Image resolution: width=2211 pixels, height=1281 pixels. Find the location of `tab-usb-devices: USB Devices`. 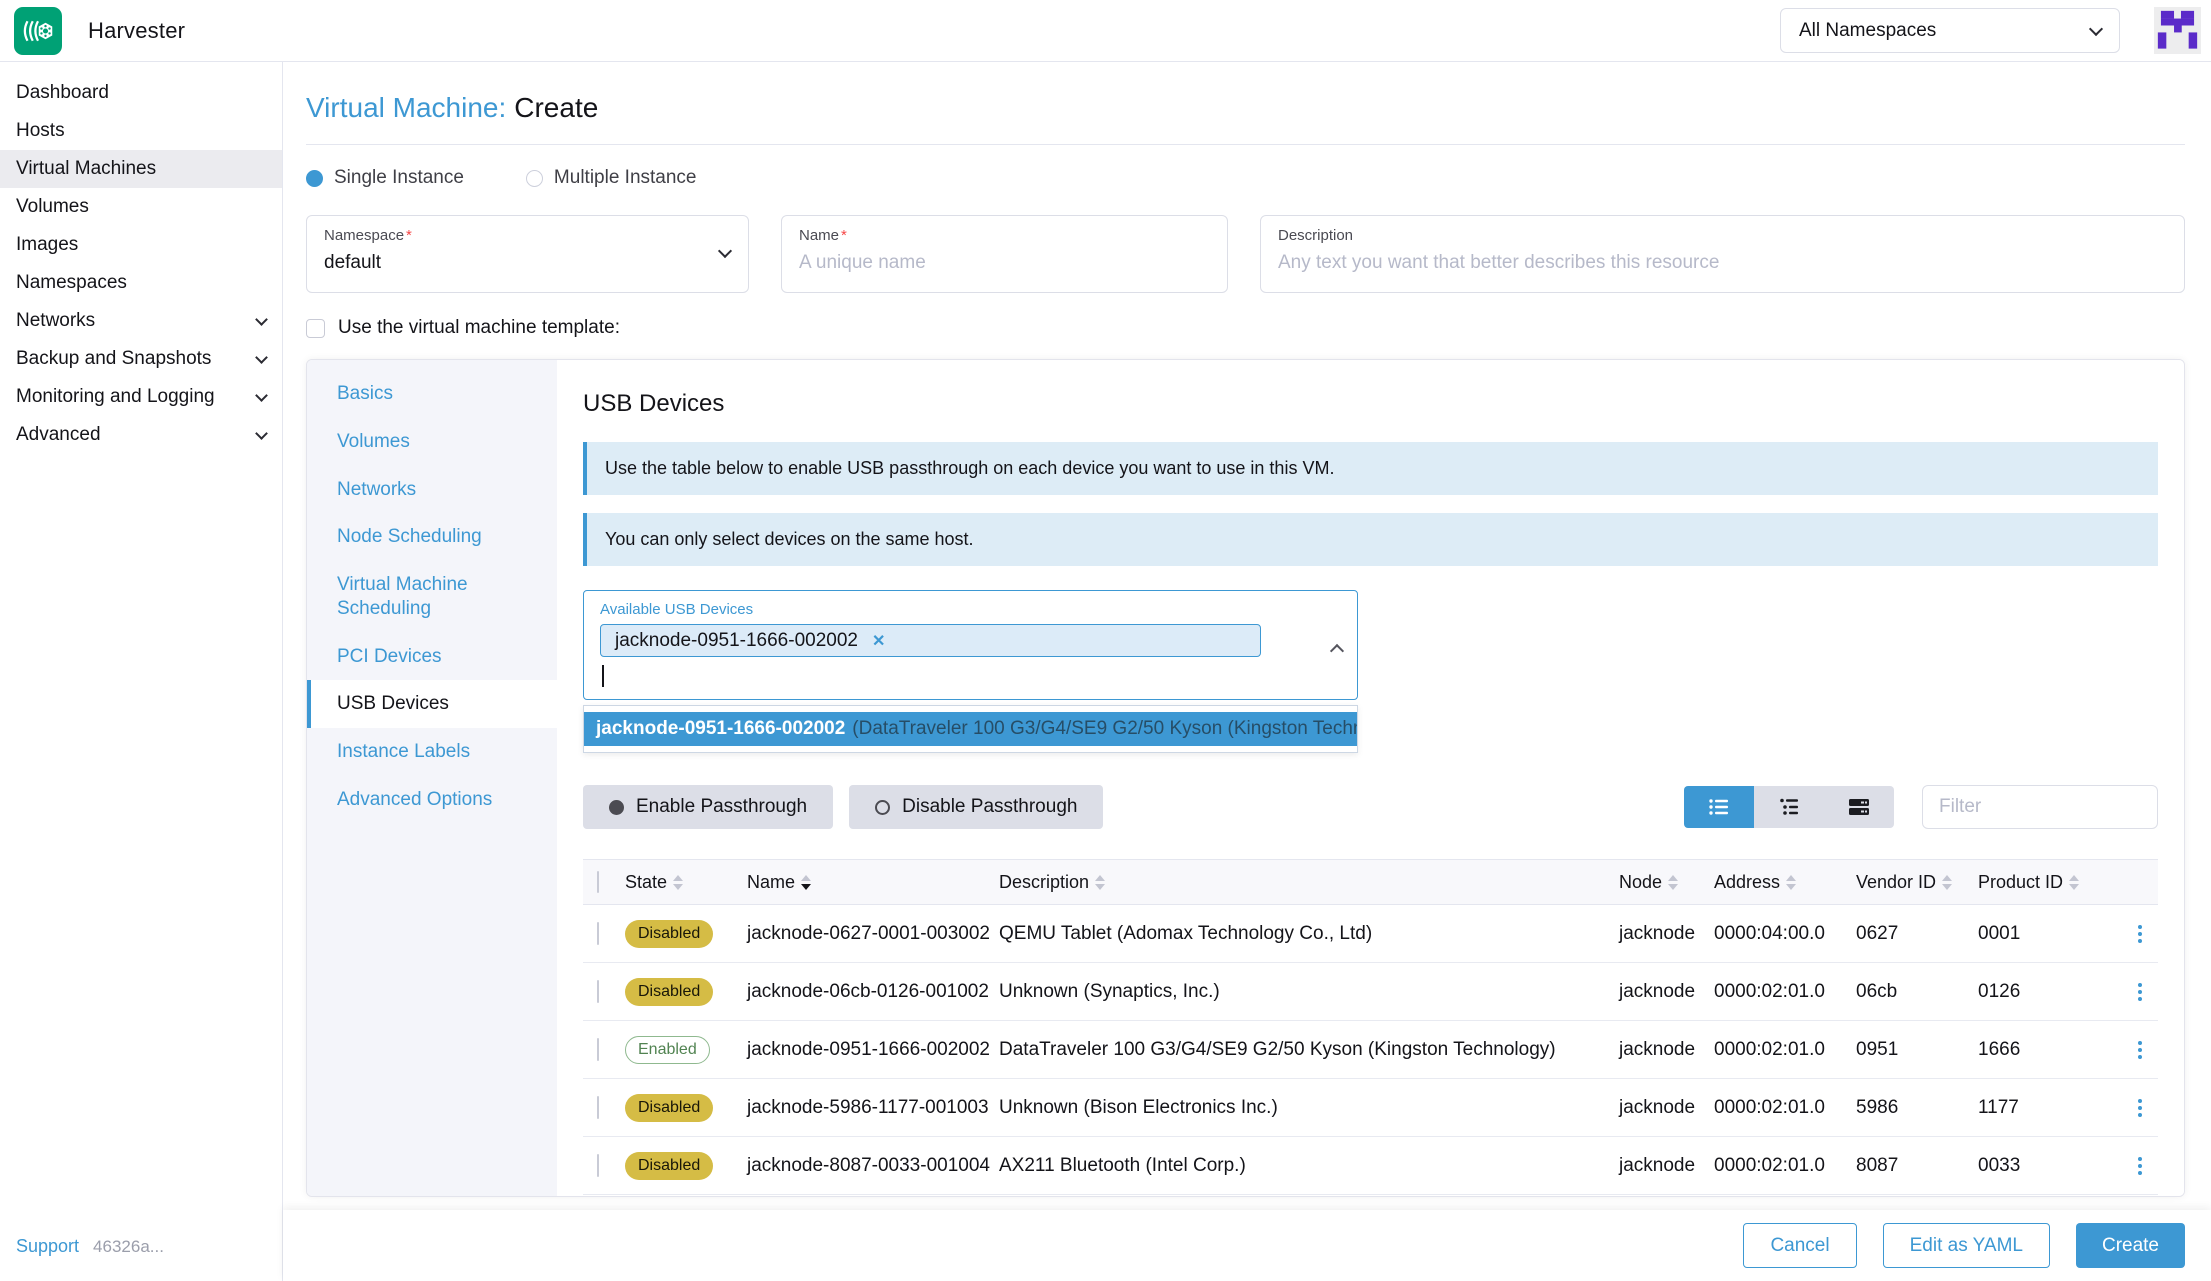

tab-usb-devices: USB Devices is located at coordinates (432, 704).